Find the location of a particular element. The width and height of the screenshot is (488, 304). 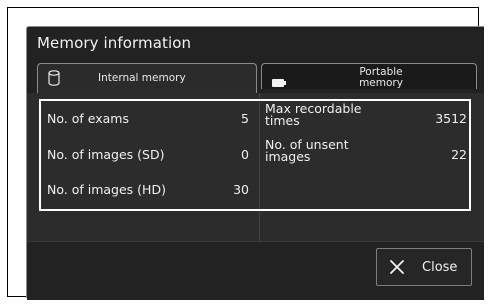

max-recordable-label: Max recordable times is located at coordinates (313, 114).